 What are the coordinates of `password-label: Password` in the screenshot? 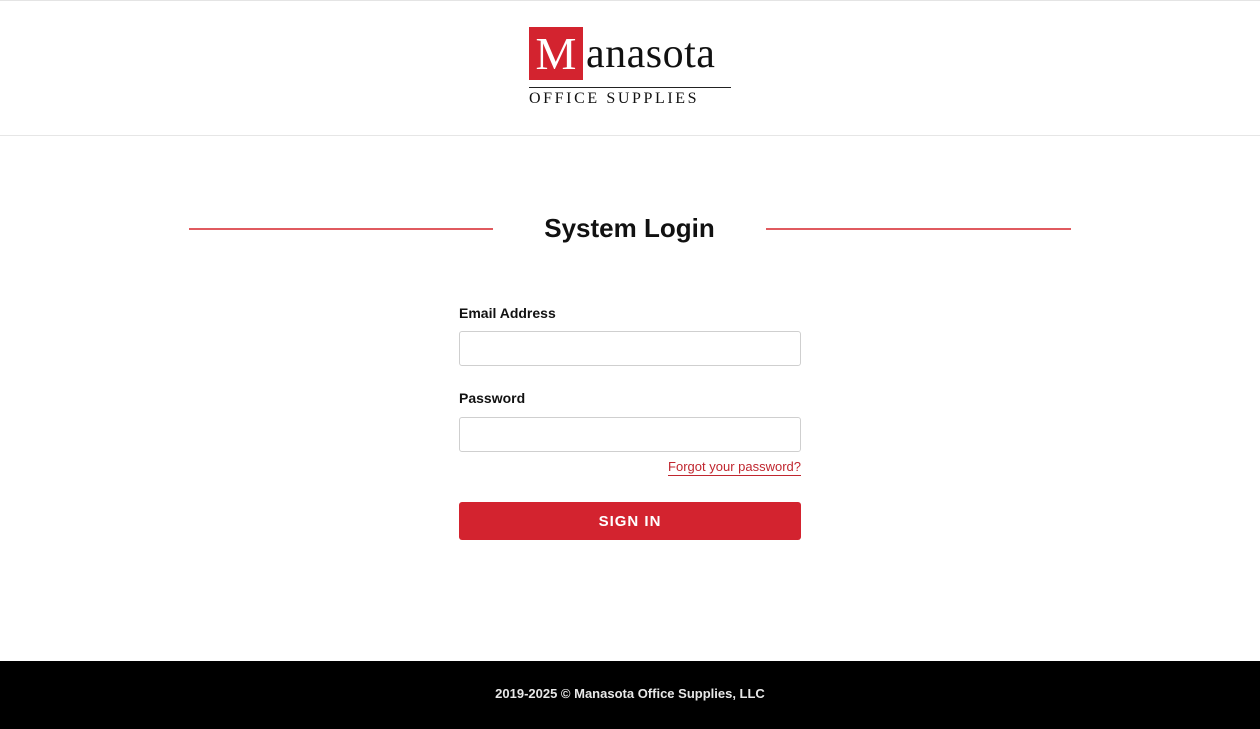 It's located at (492, 398).